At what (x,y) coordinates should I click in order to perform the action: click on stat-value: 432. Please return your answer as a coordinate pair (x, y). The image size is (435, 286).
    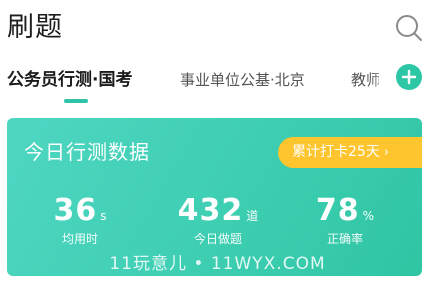
    Looking at the image, I should click on (210, 210).